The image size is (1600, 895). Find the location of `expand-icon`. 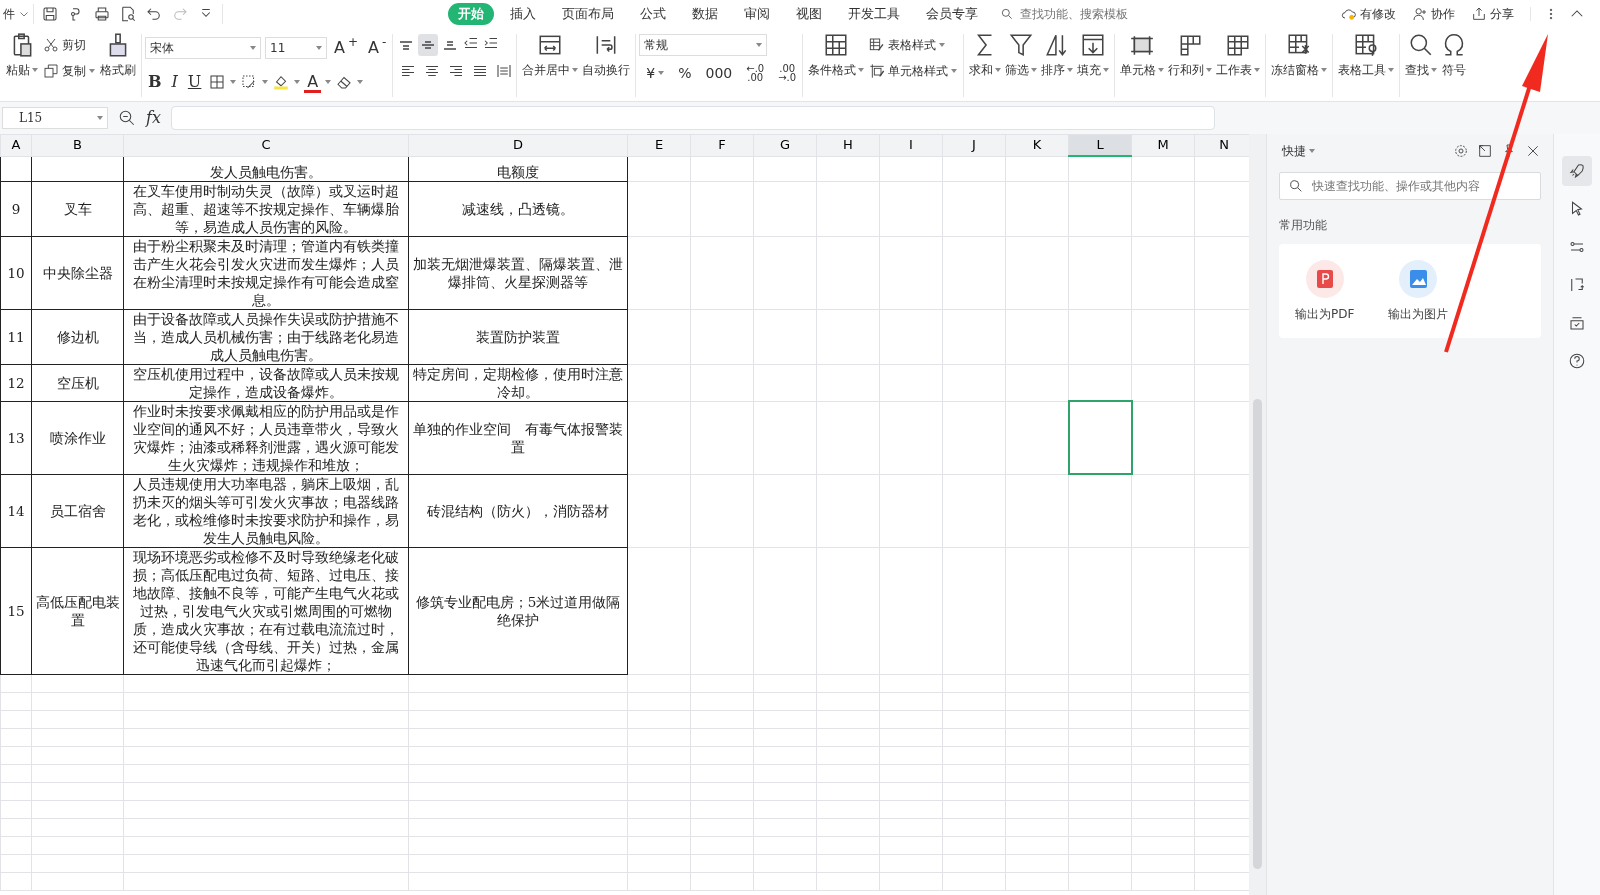

expand-icon is located at coordinates (1485, 151).